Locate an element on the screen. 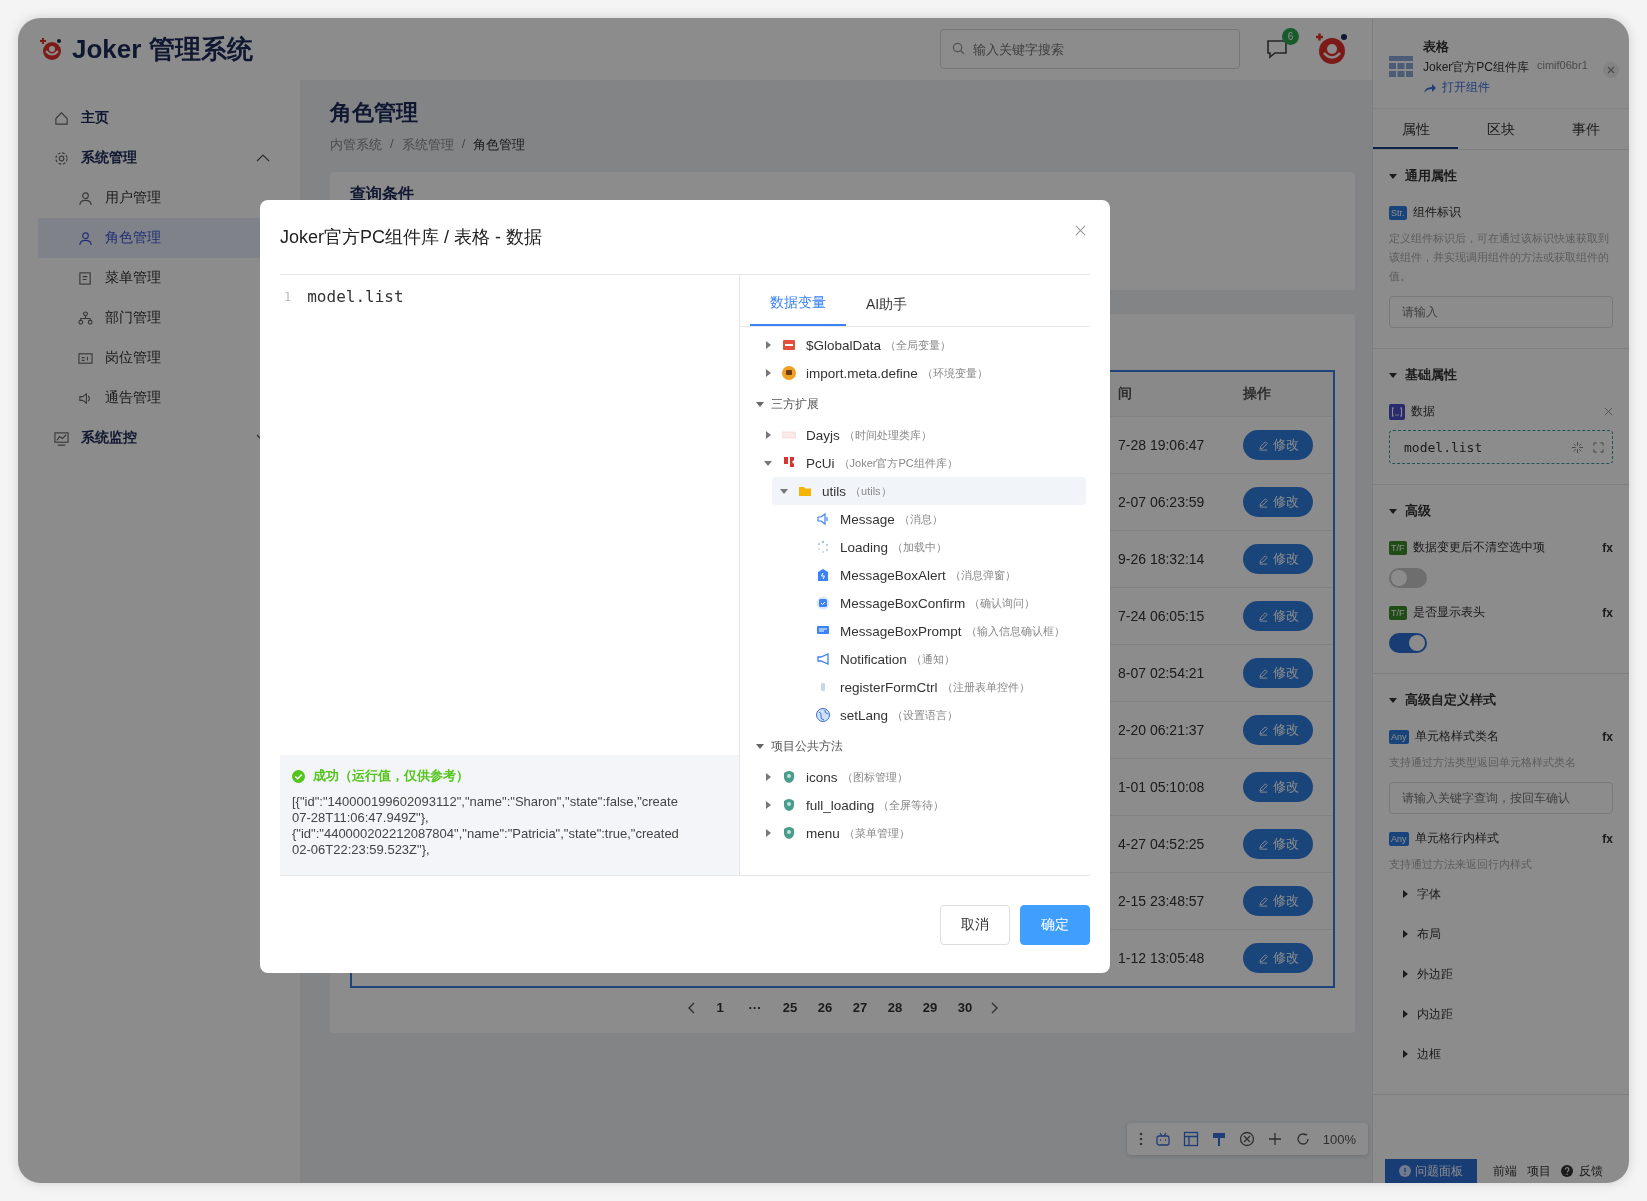 The image size is (1647, 1201). page-number: 27 is located at coordinates (860, 1007).